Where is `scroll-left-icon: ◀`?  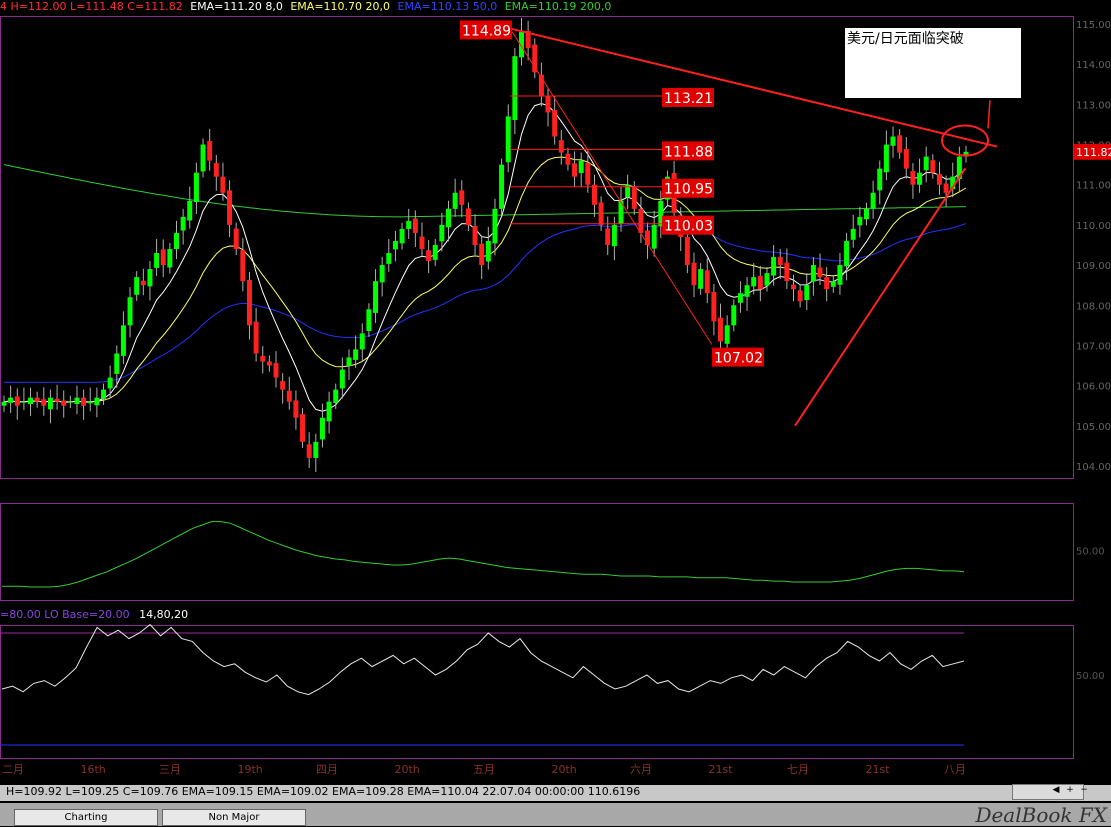
scroll-left-icon: ◀ is located at coordinates (1056, 790).